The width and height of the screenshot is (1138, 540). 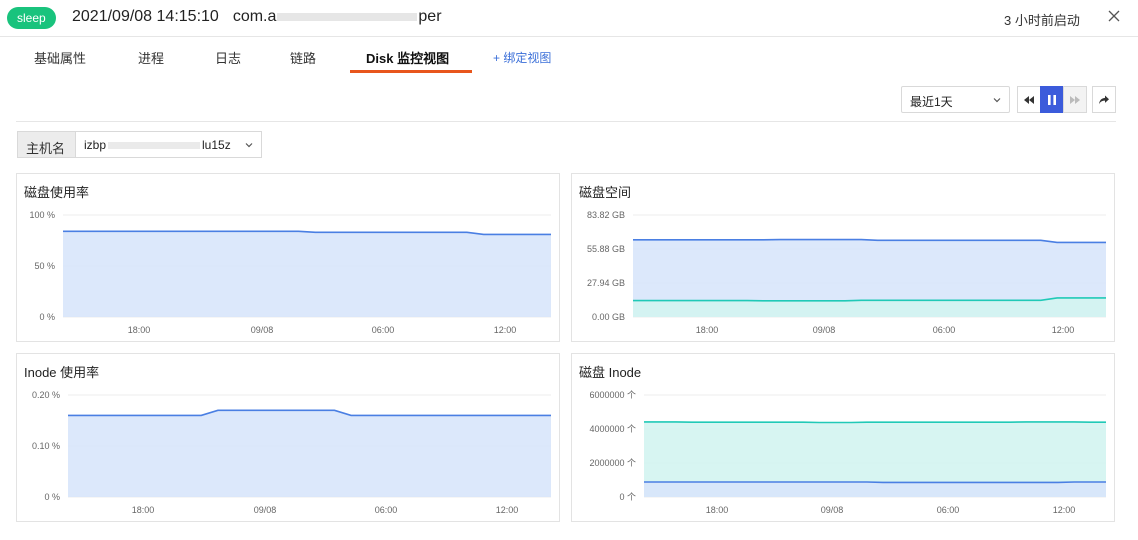 I want to click on status-badge: sleep, so click(x=31, y=18).